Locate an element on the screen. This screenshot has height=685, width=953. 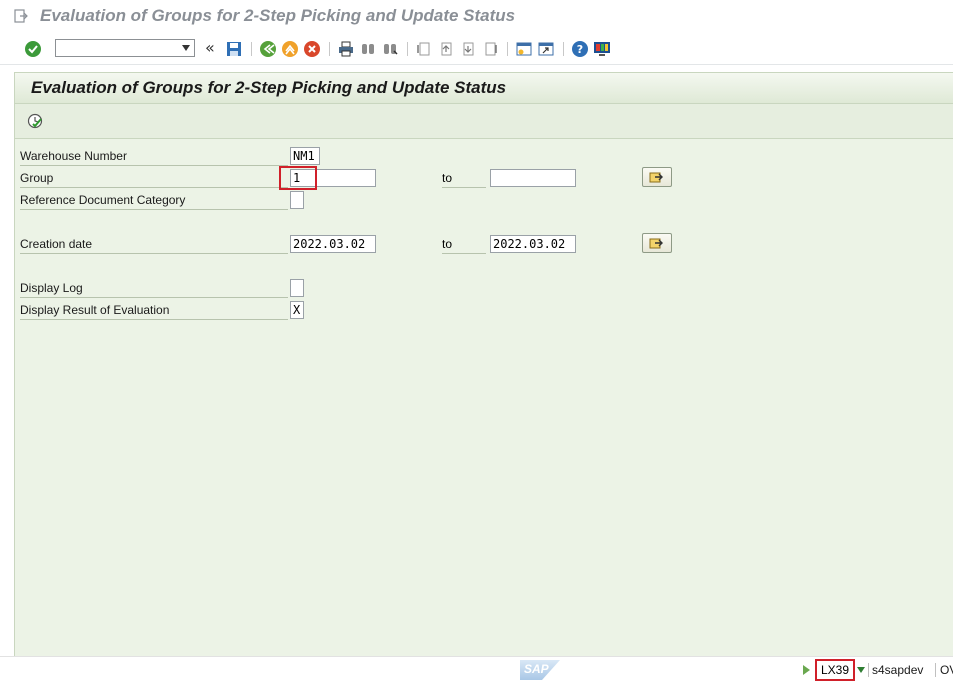
find-next-icon is located at coordinates (390, 49).